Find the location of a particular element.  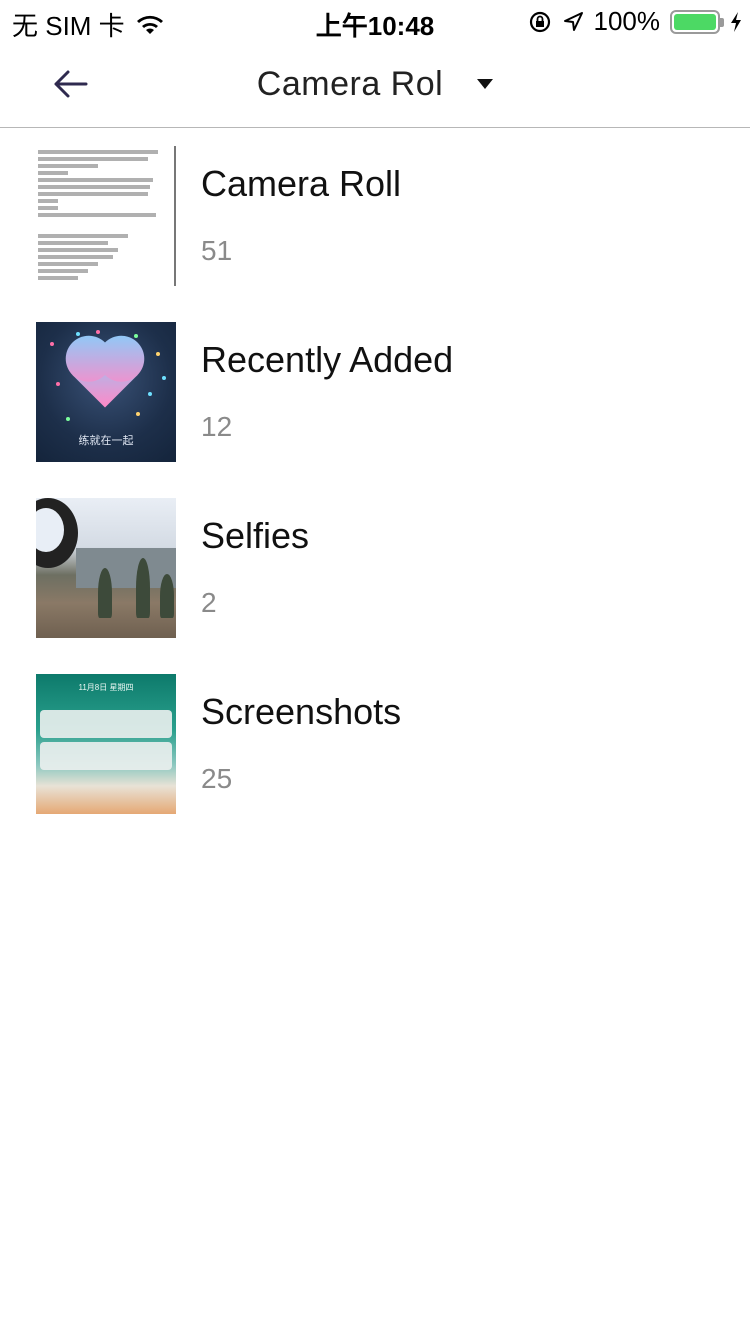

album-row-selfies: Selfies 2 is located at coordinates (375, 569).